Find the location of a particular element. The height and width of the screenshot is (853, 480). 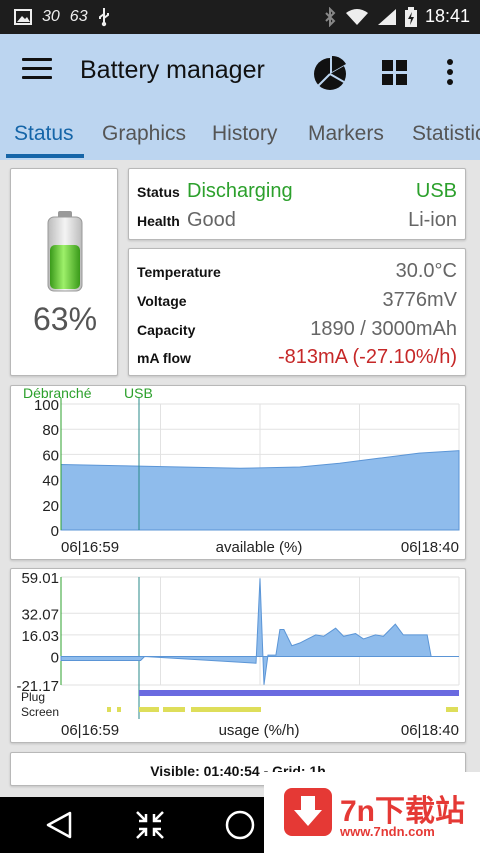

voltage-label: Voltage is located at coordinates (162, 301).